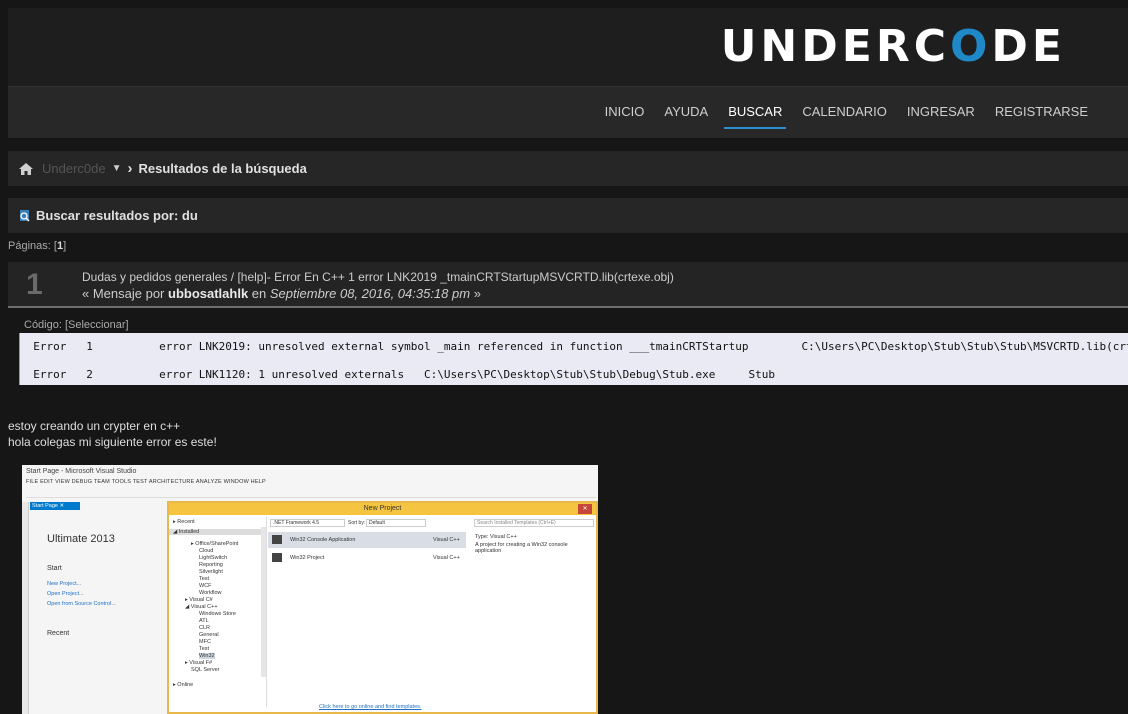 This screenshot has width=1128, height=714. What do you see at coordinates (396, 523) in the screenshot?
I see `sort-select: Default` at bounding box center [396, 523].